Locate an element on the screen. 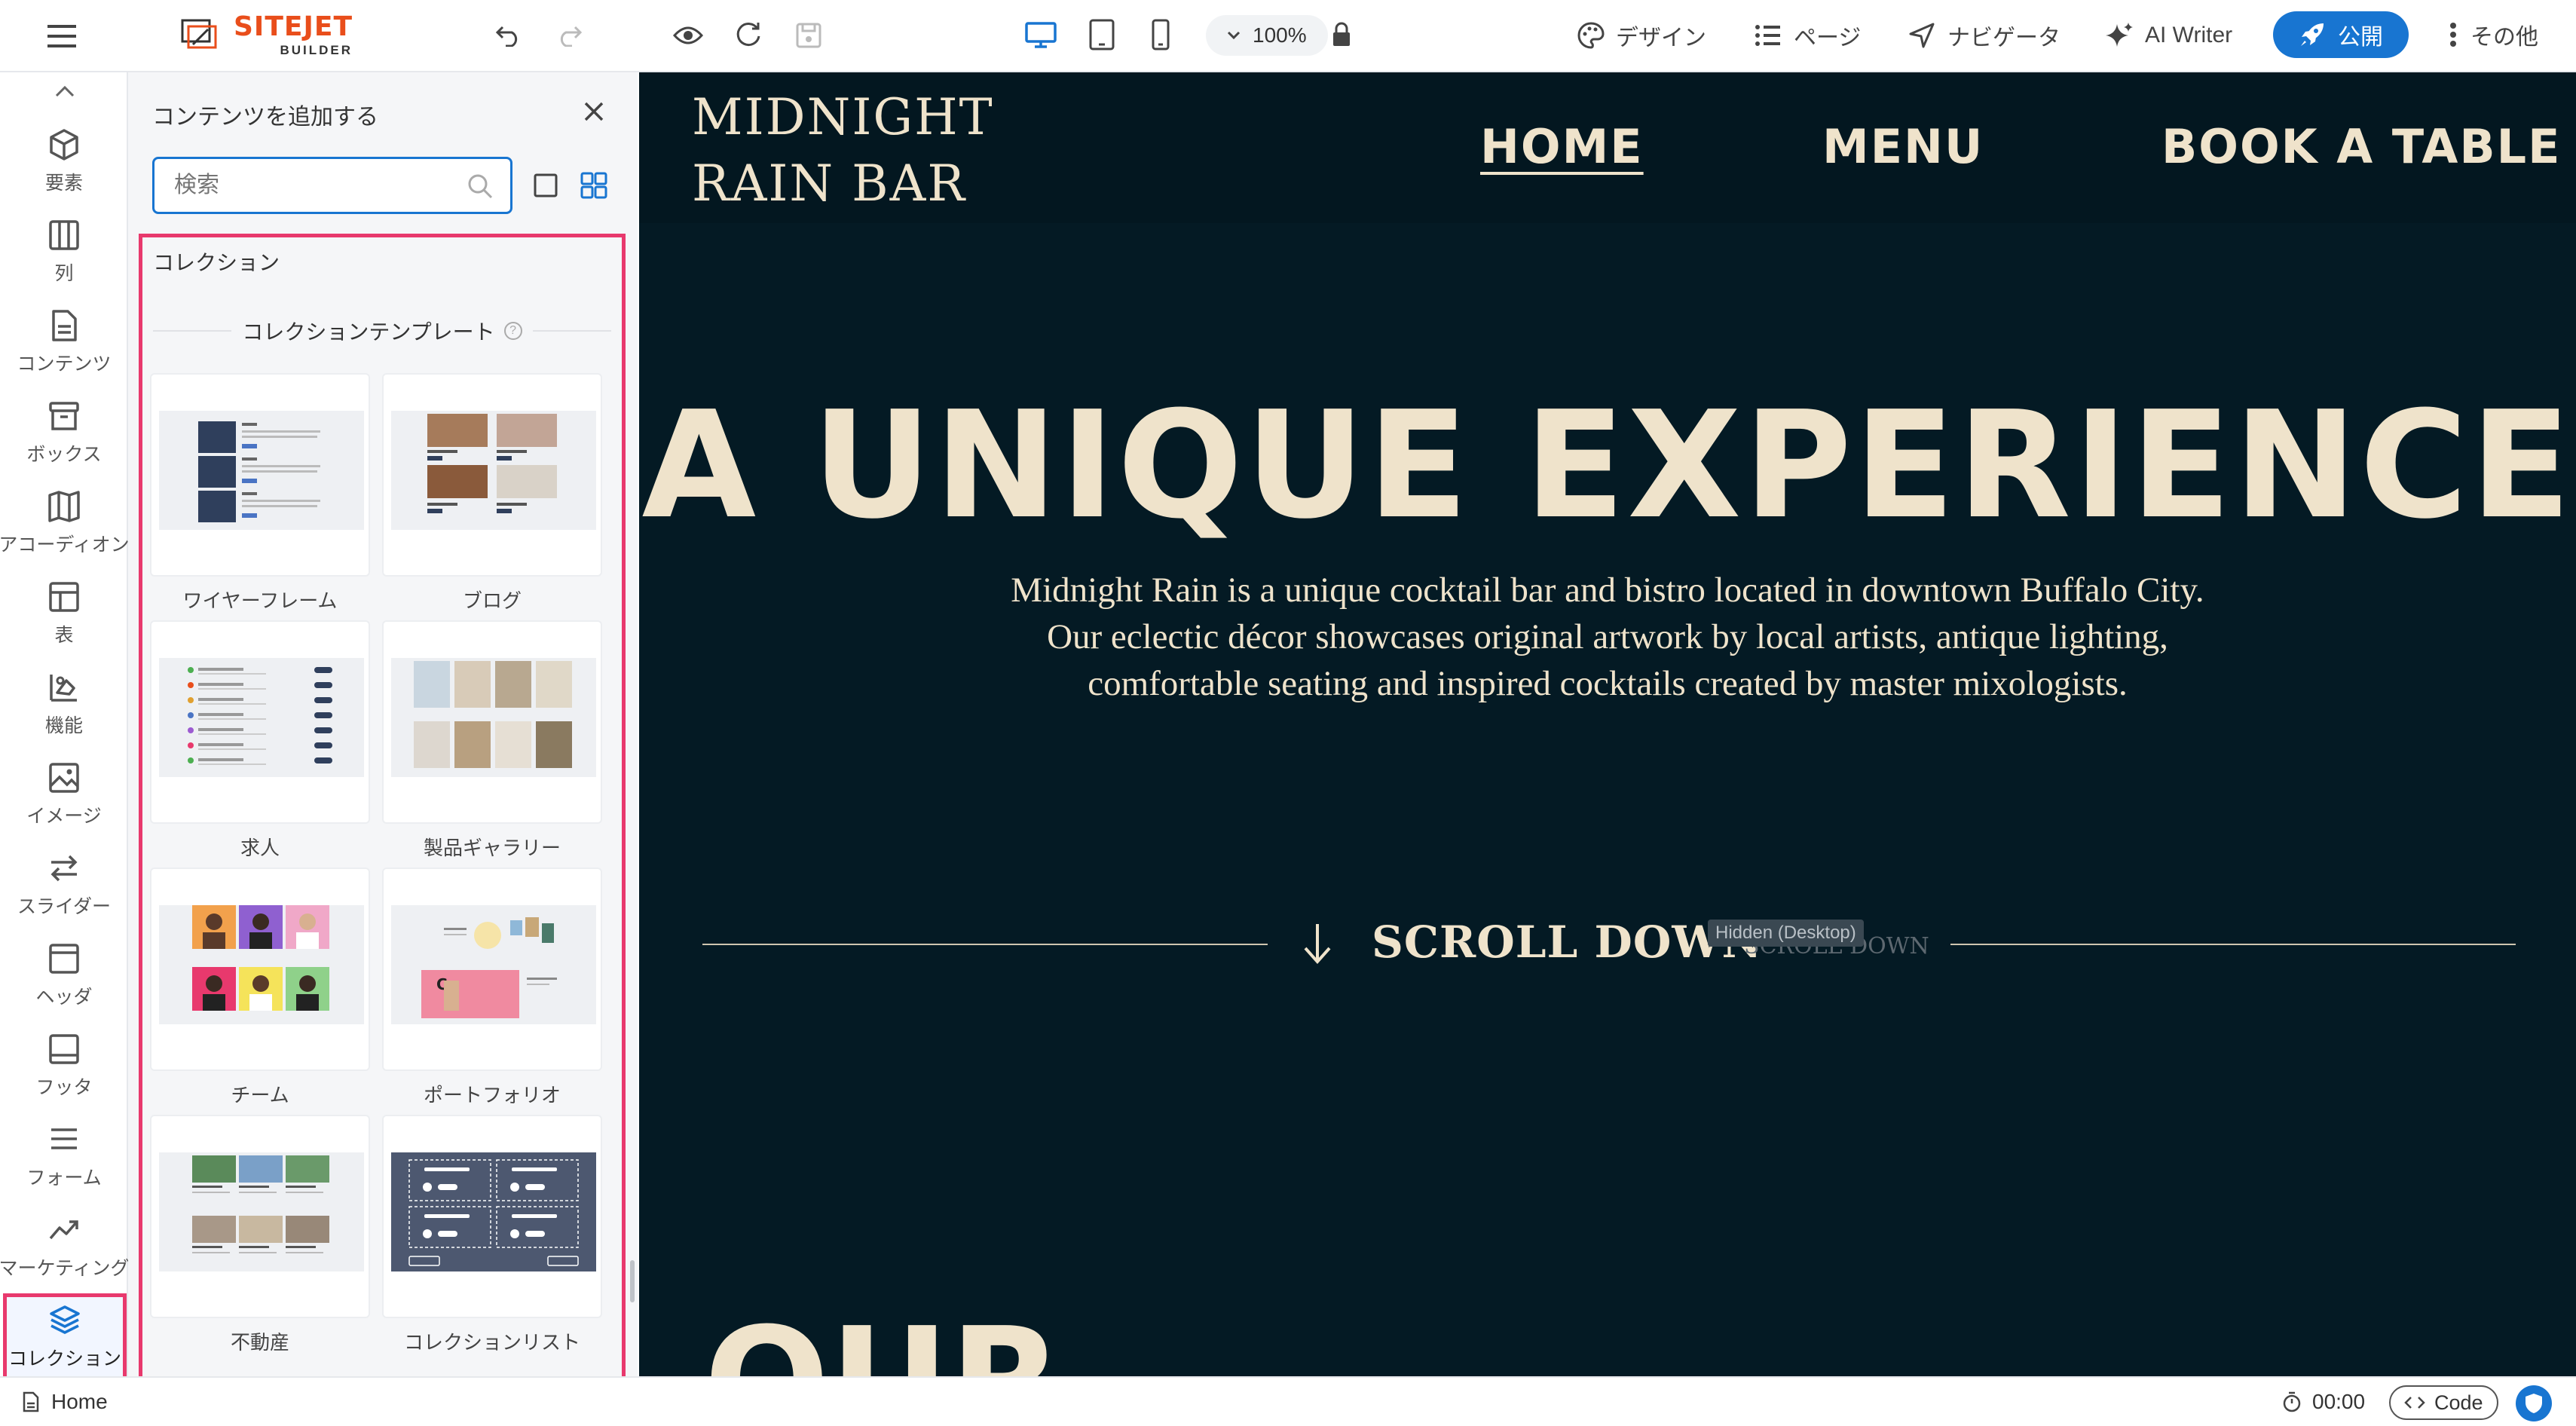 This screenshot has height=1426, width=2576. sidebar-item-accordion: アコーディオン is located at coordinates (65, 523).